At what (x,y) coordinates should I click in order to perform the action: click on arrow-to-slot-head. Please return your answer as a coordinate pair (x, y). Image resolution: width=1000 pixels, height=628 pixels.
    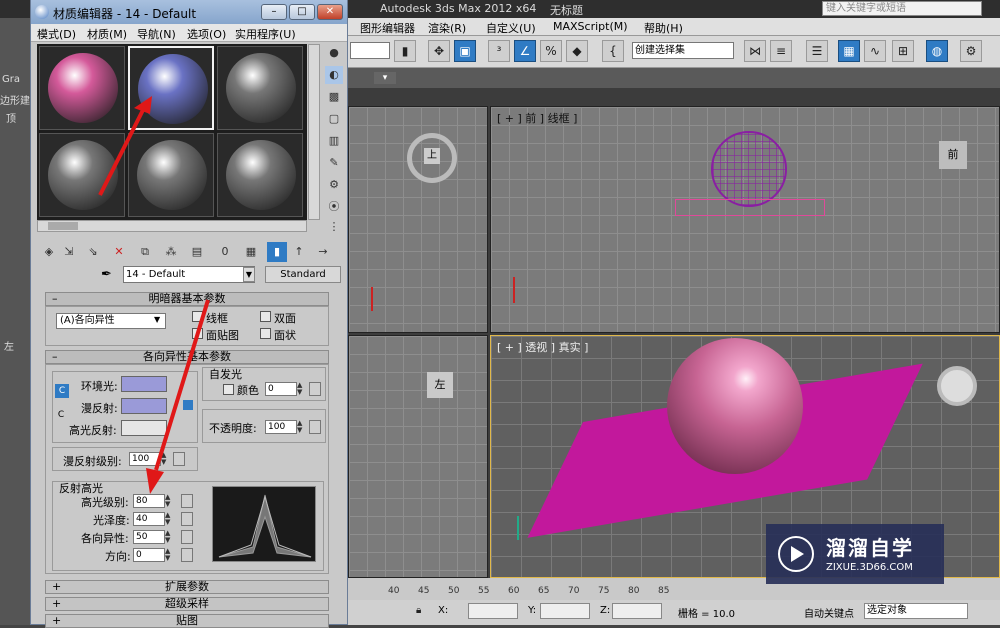
    Looking at the image, I should click on (143, 105).